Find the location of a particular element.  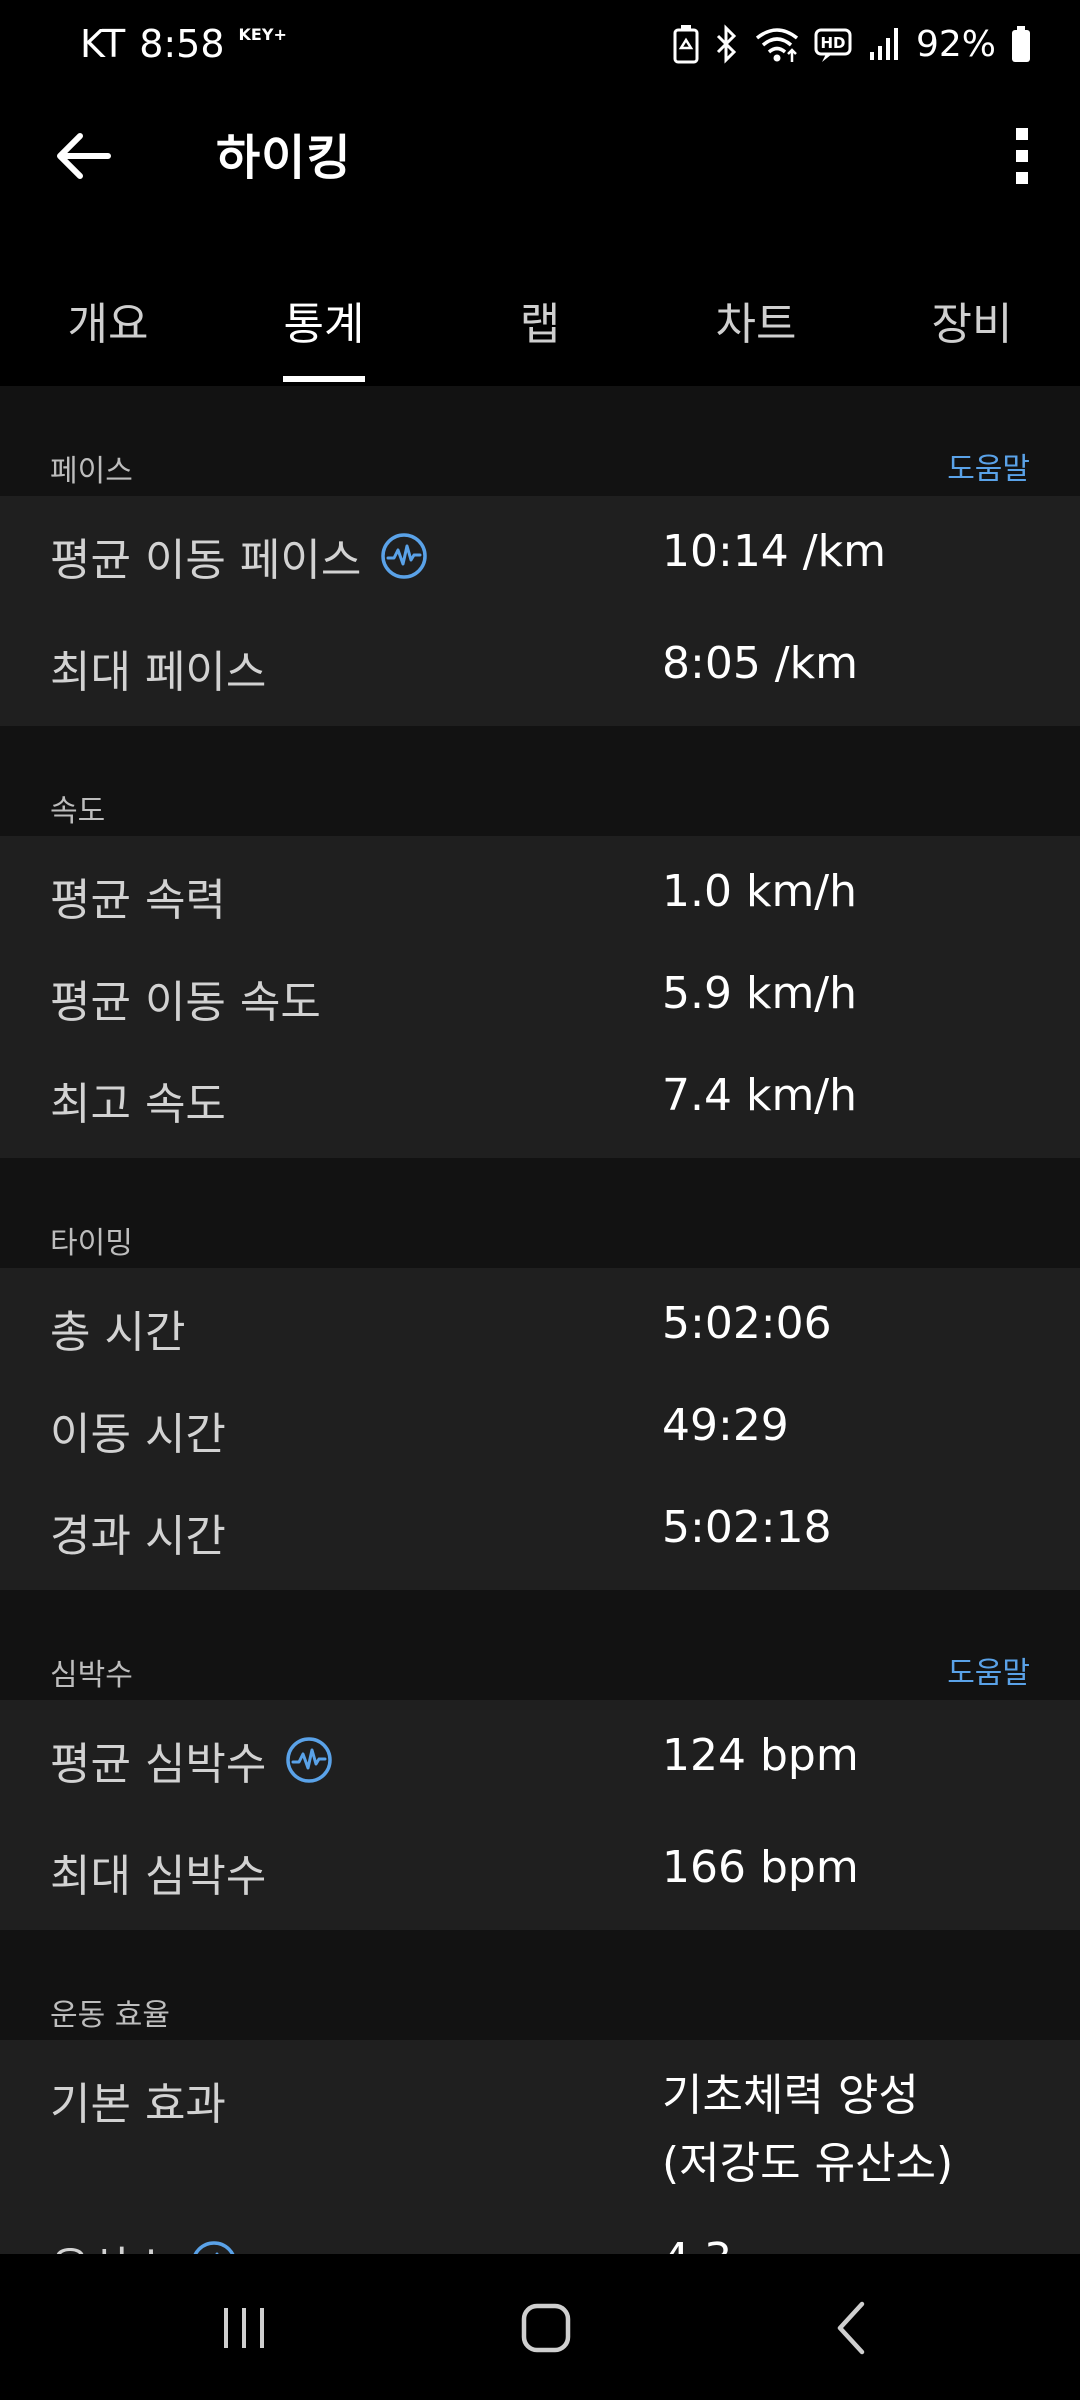

status-right: HD 92% is located at coordinates (852, 44).